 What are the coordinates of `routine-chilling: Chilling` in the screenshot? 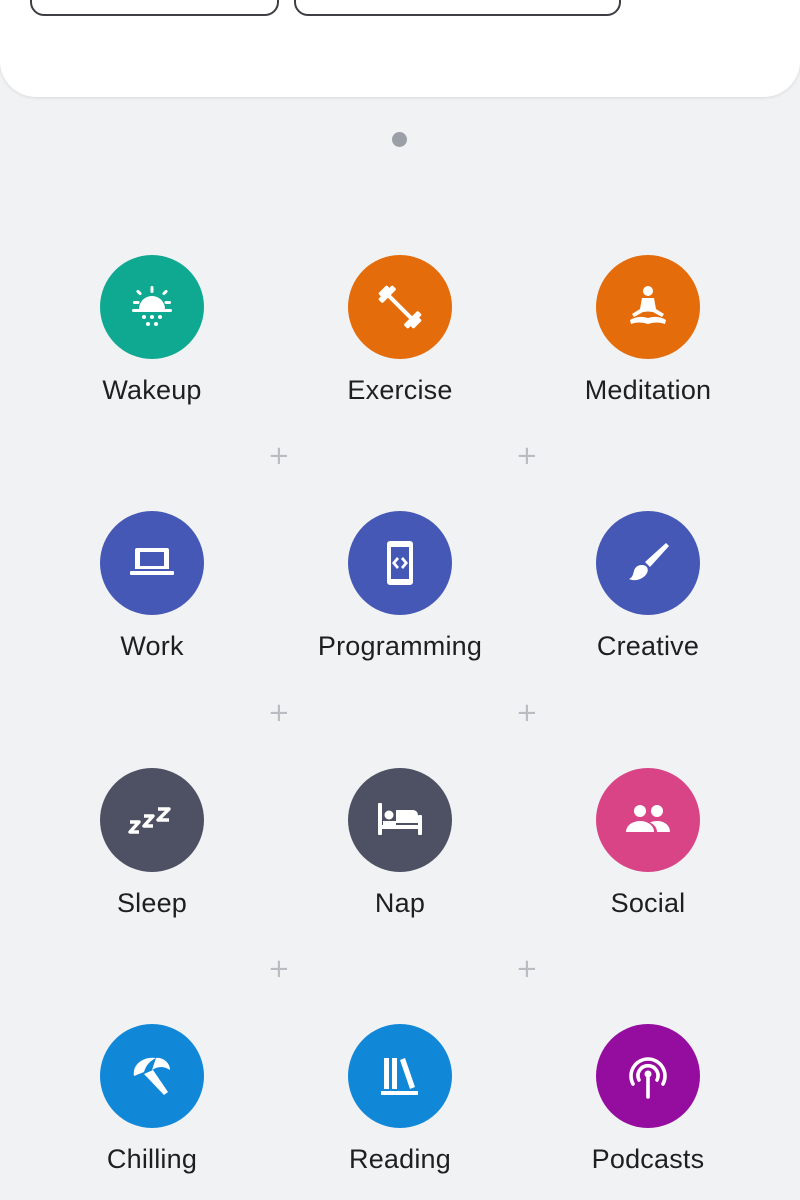 It's located at (152, 1104).